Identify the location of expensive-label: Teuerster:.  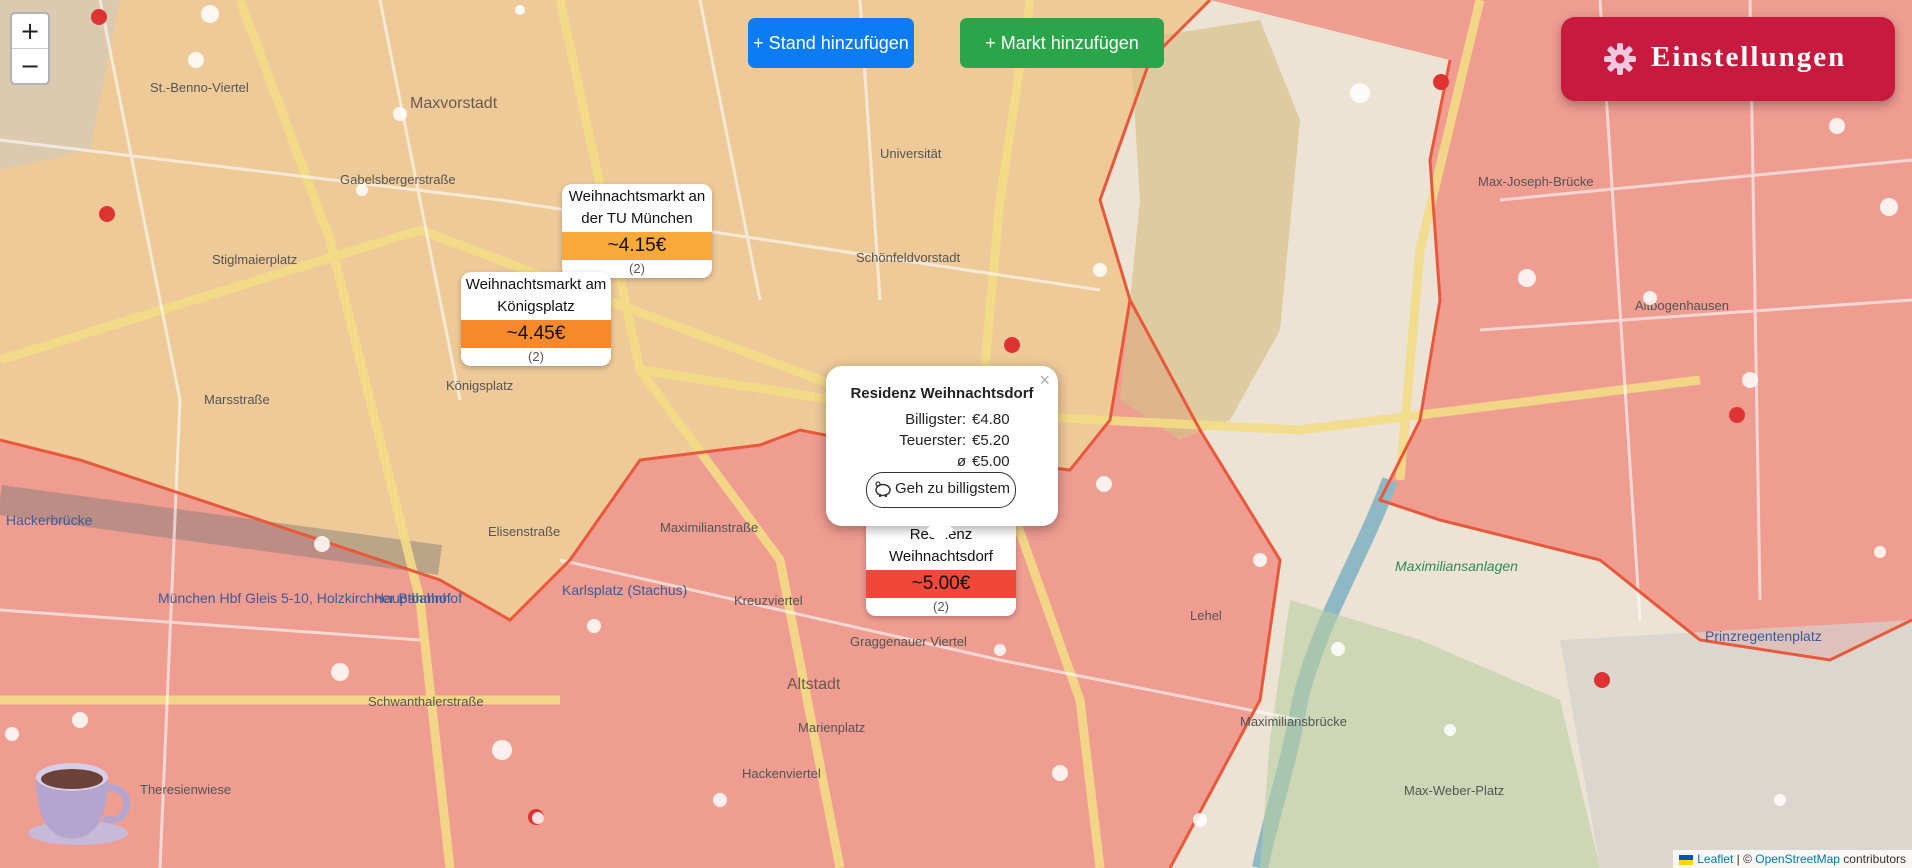
(932, 440).